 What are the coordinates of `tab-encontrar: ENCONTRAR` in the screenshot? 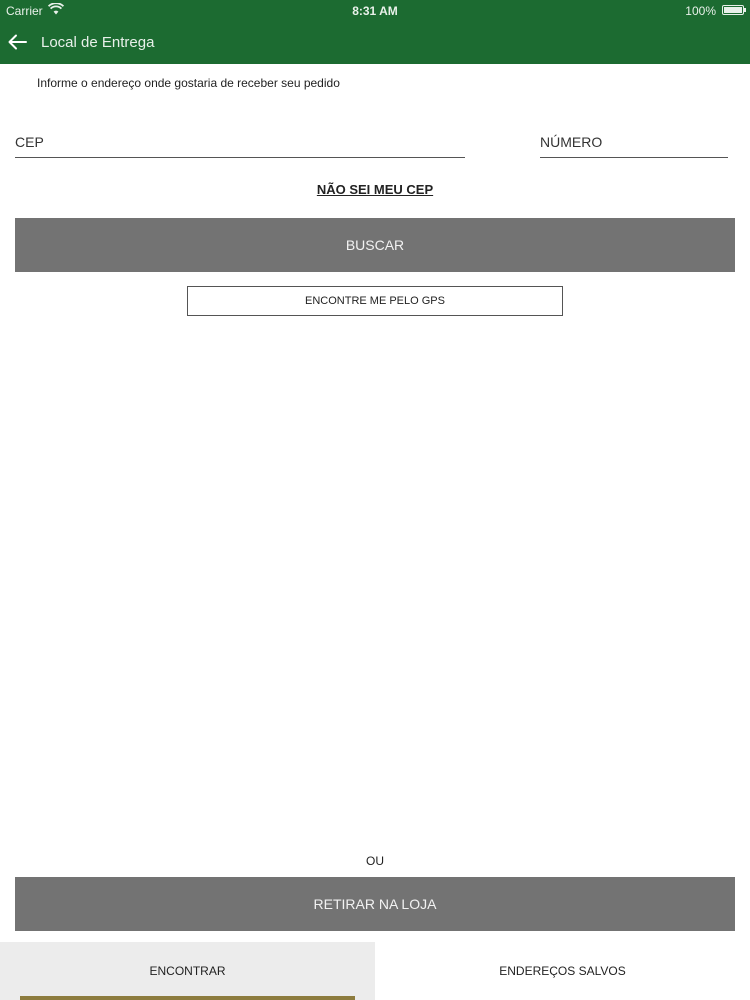 It's located at (187, 971).